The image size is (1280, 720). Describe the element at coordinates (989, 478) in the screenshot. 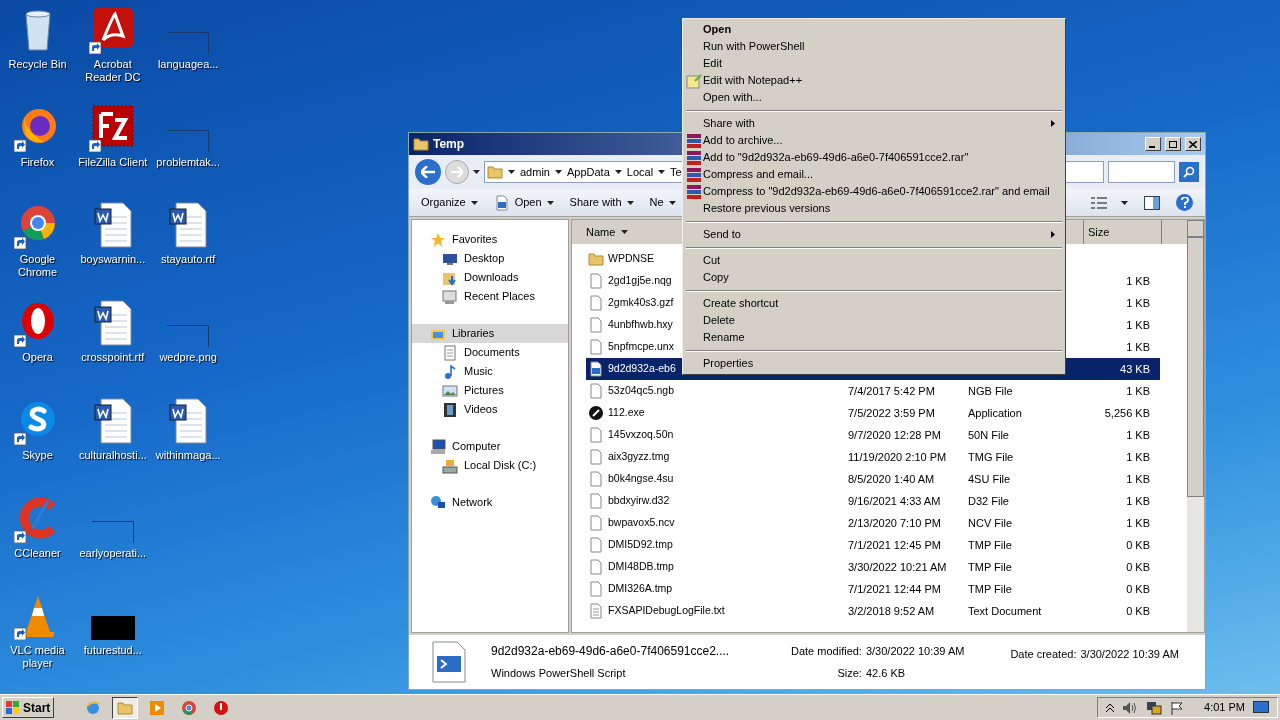

I see `type-cell: 4SU File` at that location.